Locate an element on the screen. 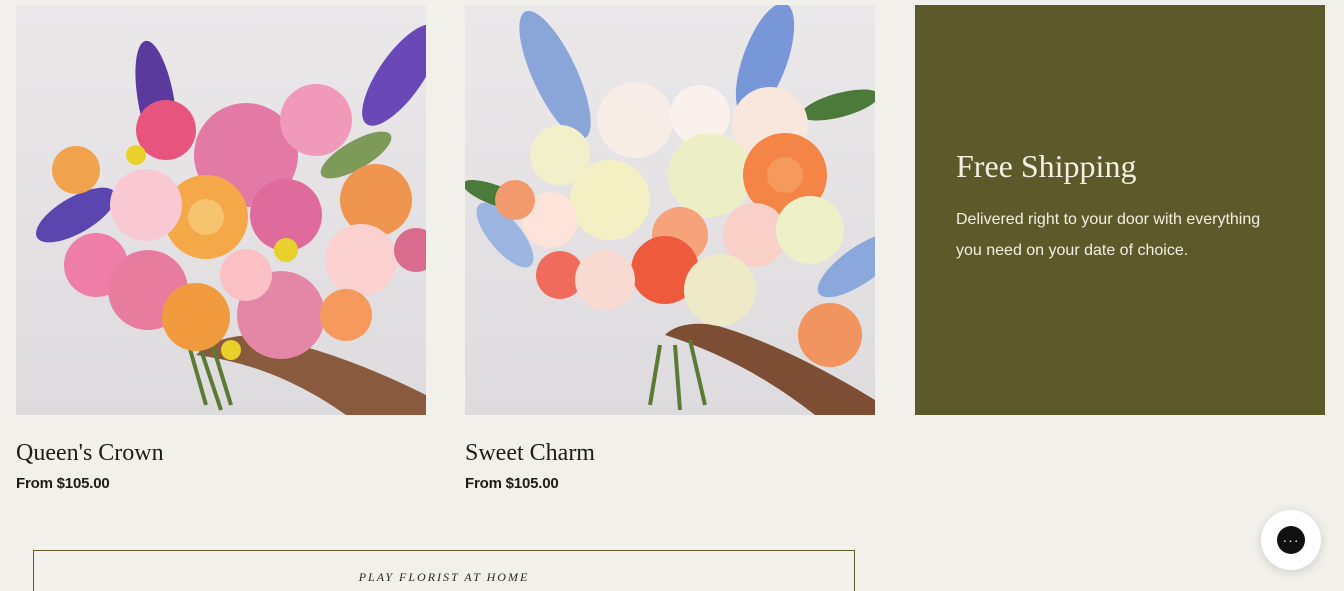 This screenshot has width=1344, height=591. chat-launcher-button: ··· is located at coordinates (1291, 540).